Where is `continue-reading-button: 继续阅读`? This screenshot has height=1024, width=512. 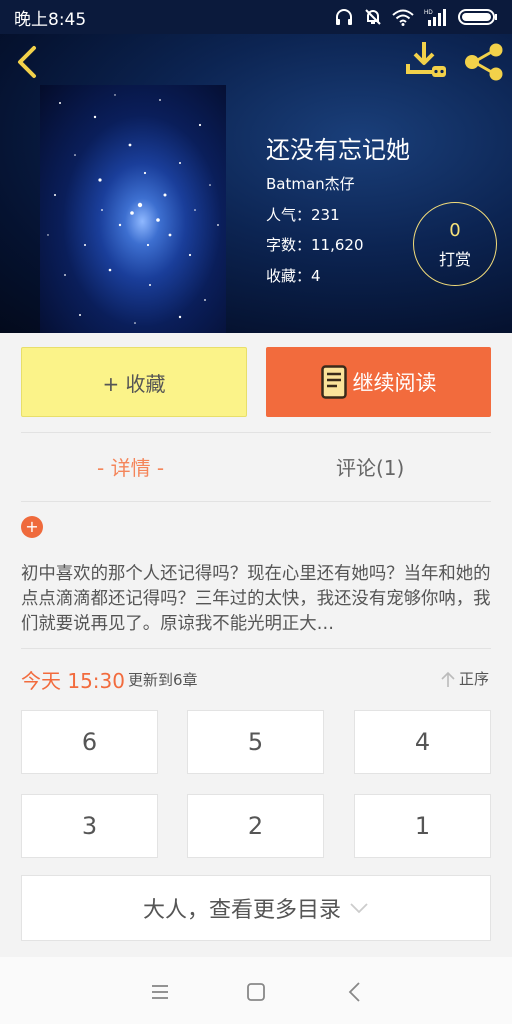 continue-reading-button: 继续阅读 is located at coordinates (378, 382).